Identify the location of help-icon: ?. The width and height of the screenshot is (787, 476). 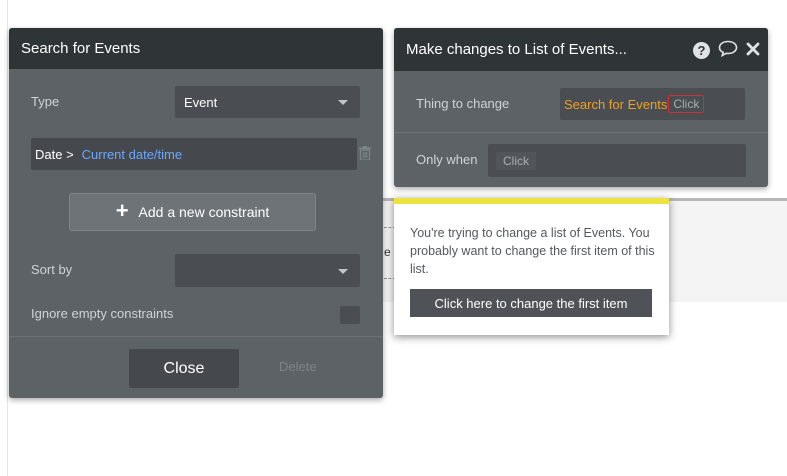
(701, 50).